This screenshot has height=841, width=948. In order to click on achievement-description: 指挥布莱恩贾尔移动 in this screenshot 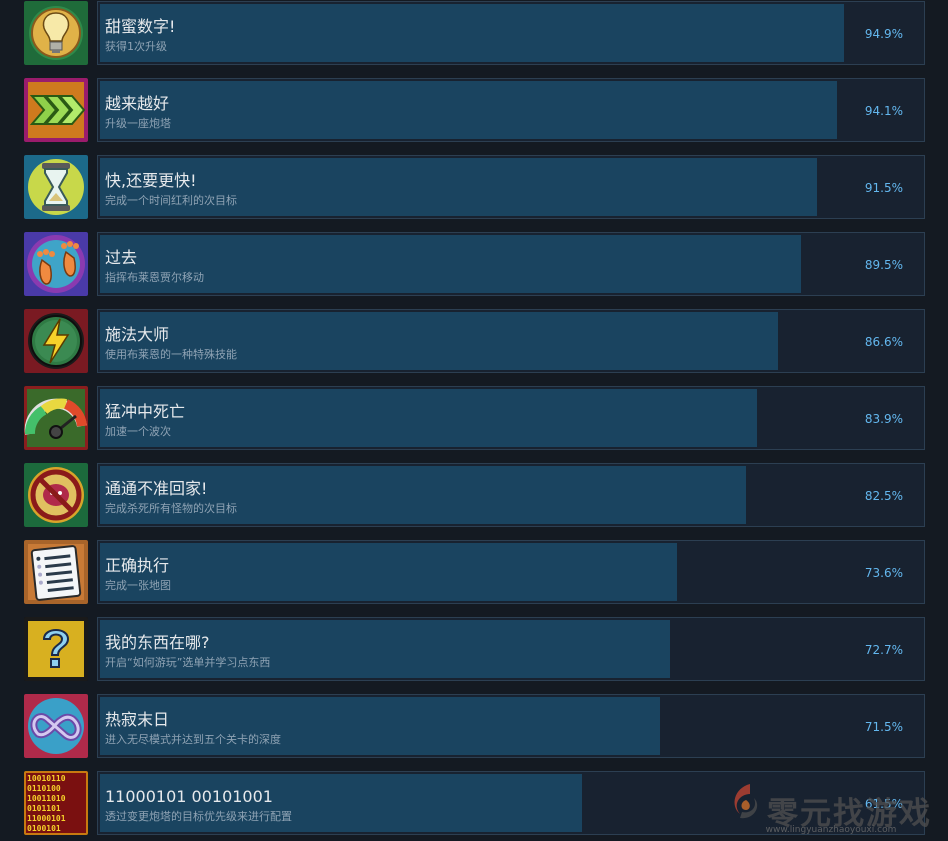, I will do `click(154, 277)`.